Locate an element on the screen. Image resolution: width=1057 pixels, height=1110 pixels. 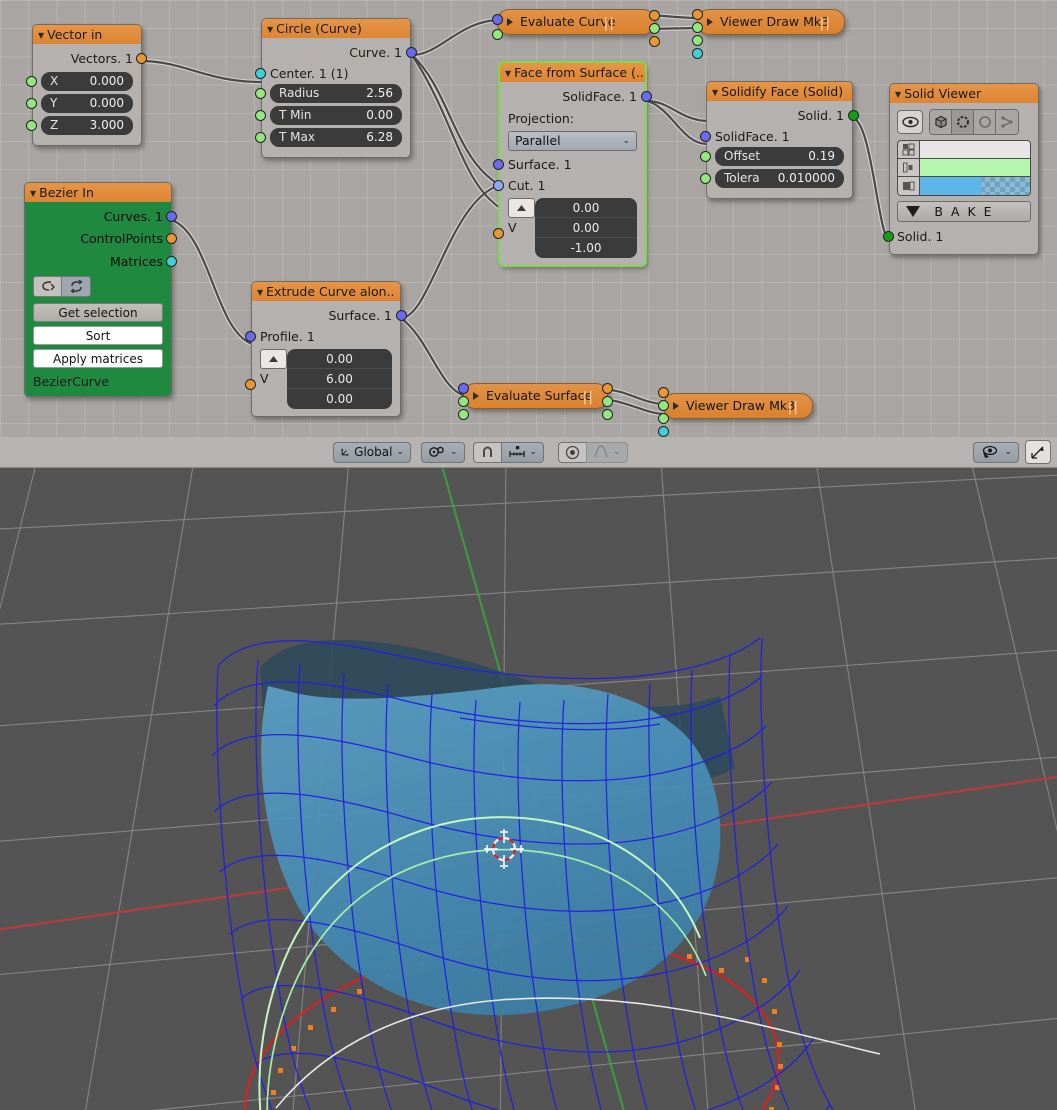
pivot-point-dropdown: ⌄ is located at coordinates (443, 452).